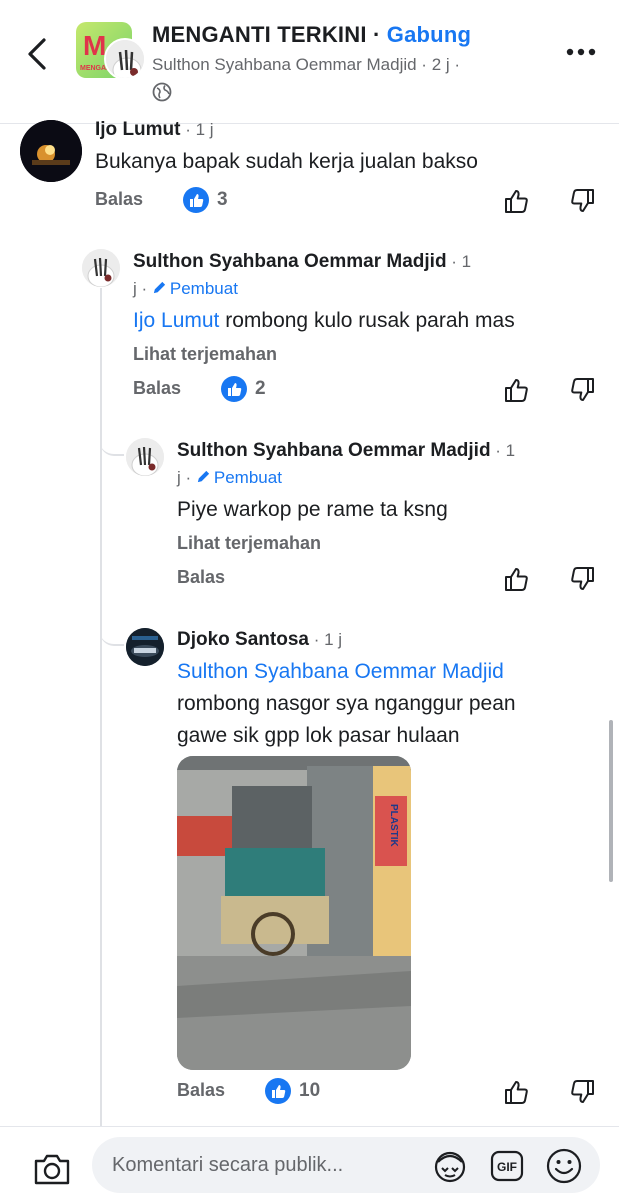 The width and height of the screenshot is (619, 1200). I want to click on author-name: Ijo Lumut, so click(137, 129).